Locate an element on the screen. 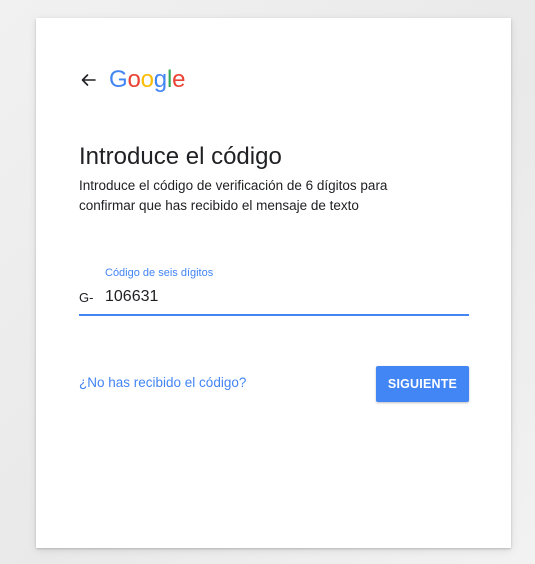 This screenshot has height=564, width=535. page-title: Introduce el código is located at coordinates (180, 156).